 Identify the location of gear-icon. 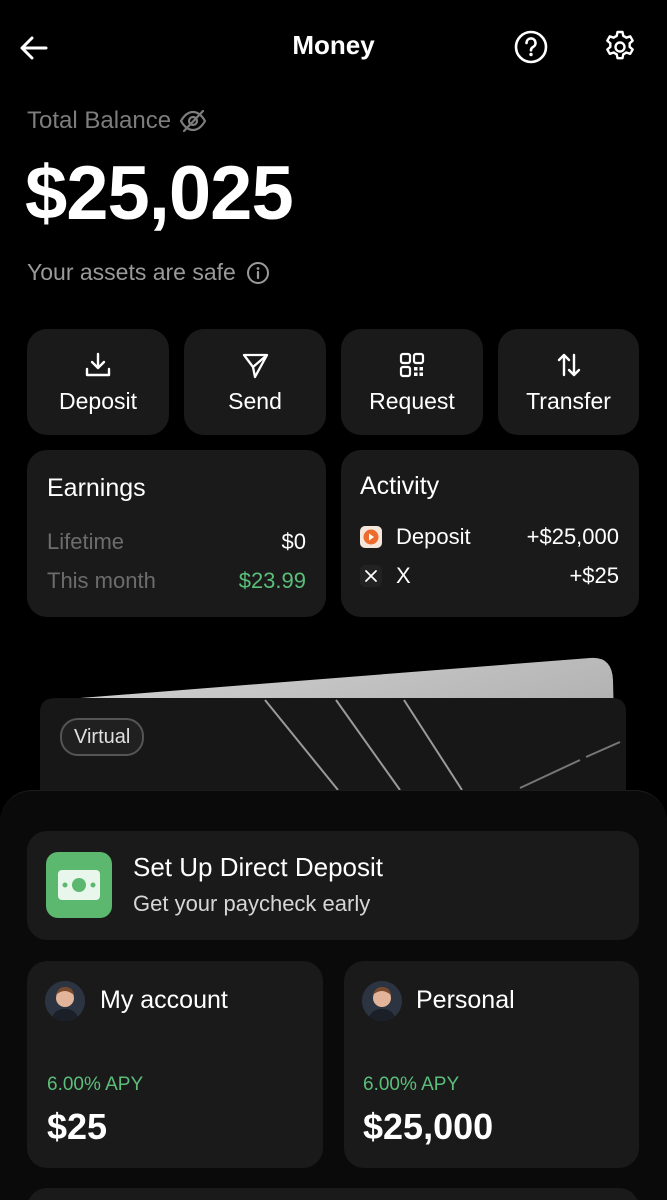
(620, 45).